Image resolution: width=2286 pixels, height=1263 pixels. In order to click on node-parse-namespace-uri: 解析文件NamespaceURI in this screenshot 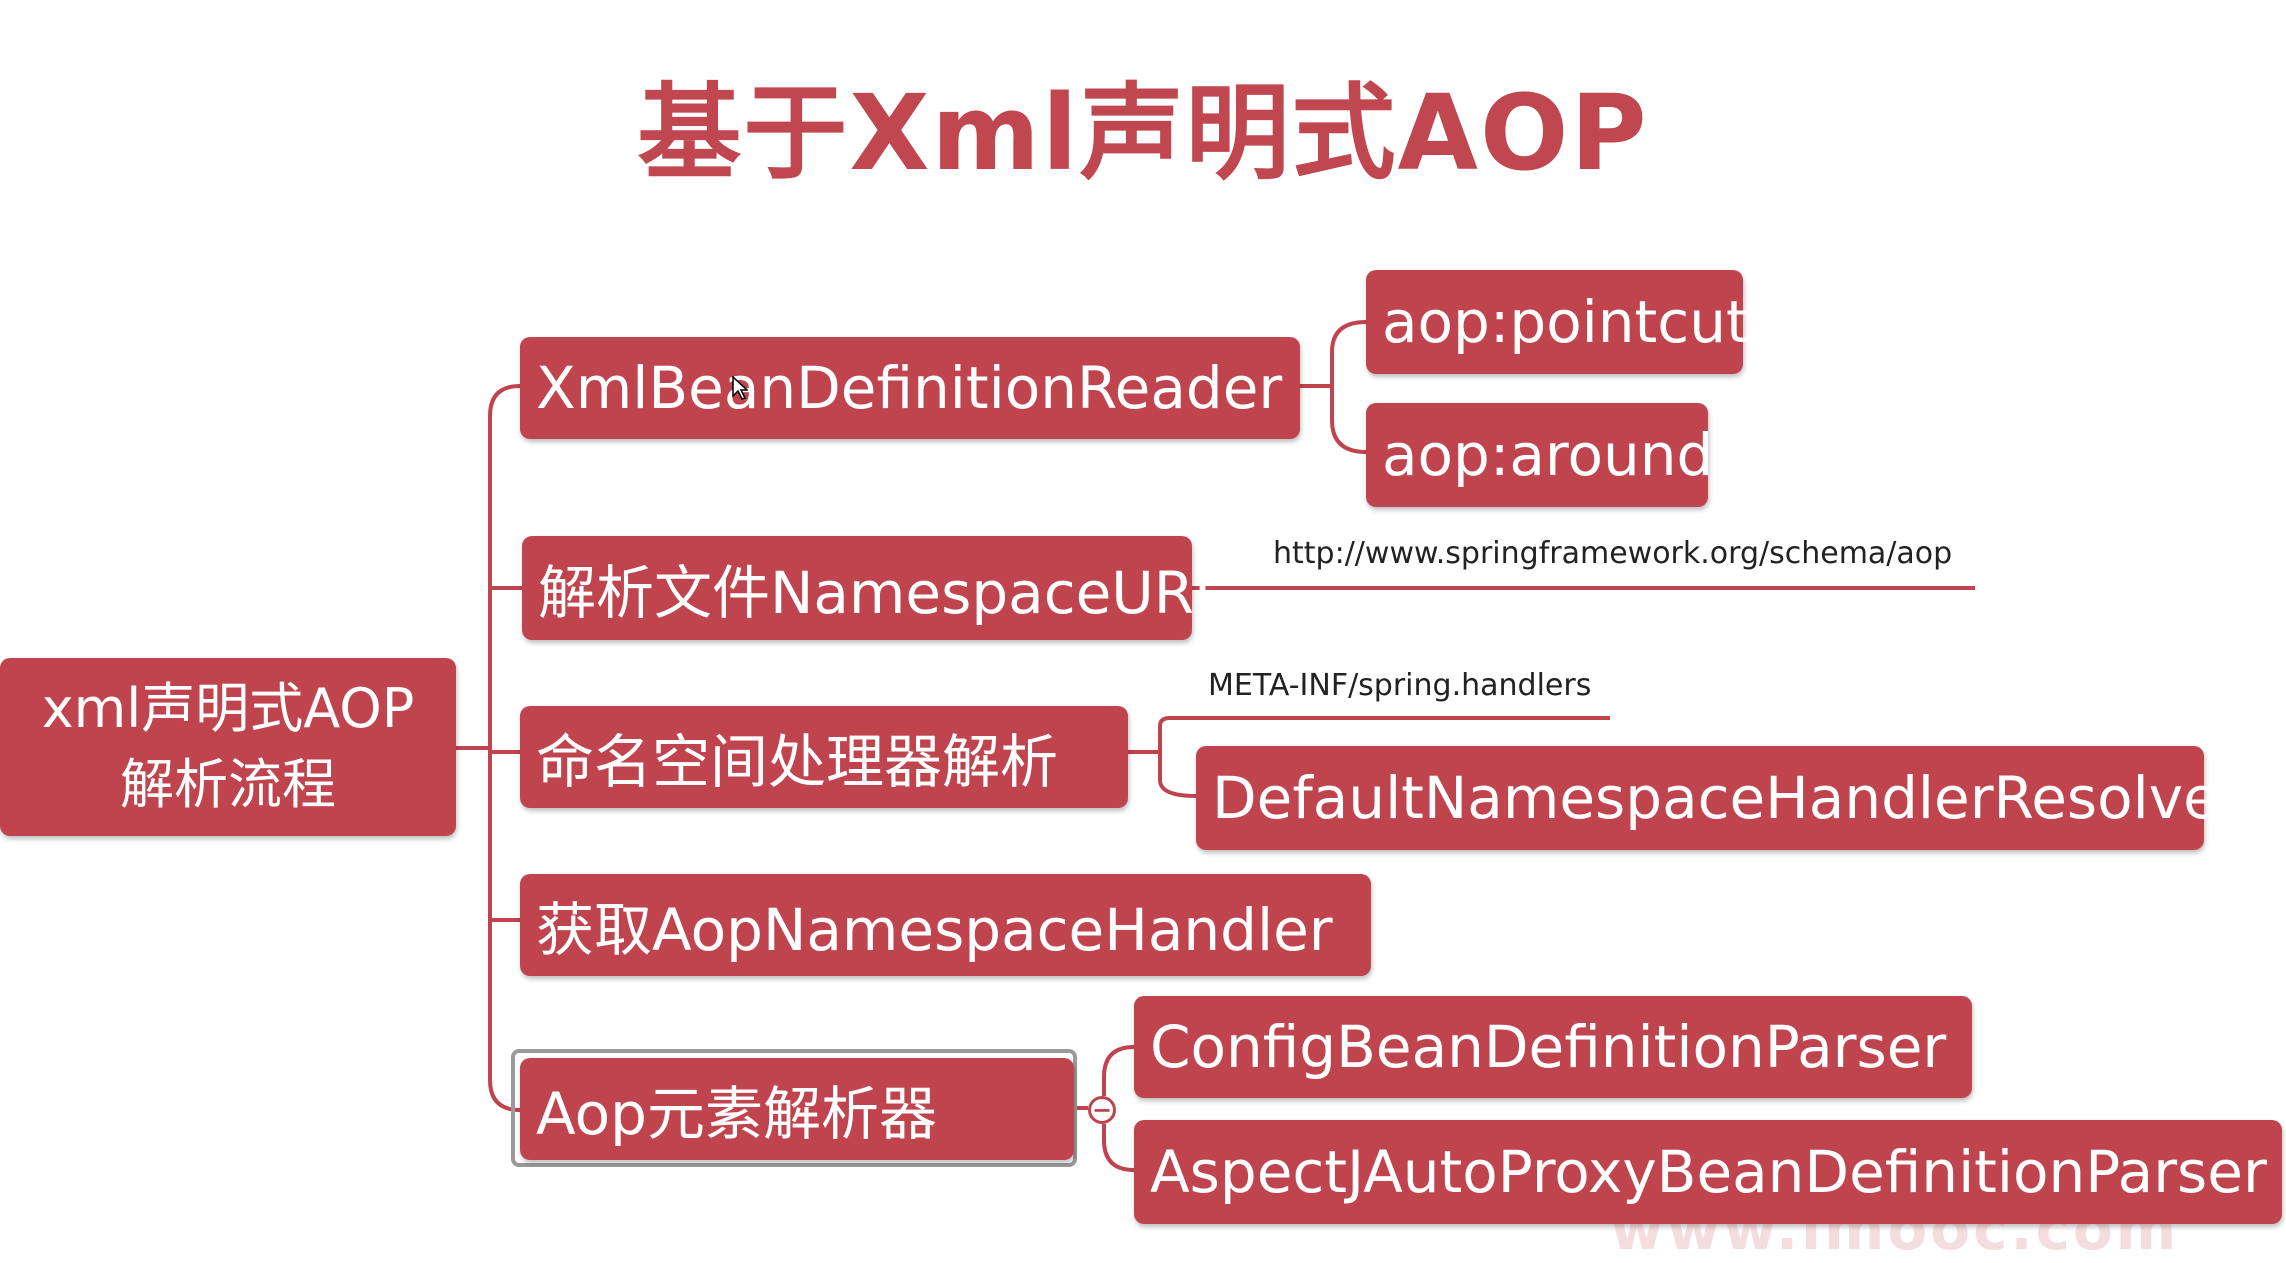, I will do `click(866, 588)`.